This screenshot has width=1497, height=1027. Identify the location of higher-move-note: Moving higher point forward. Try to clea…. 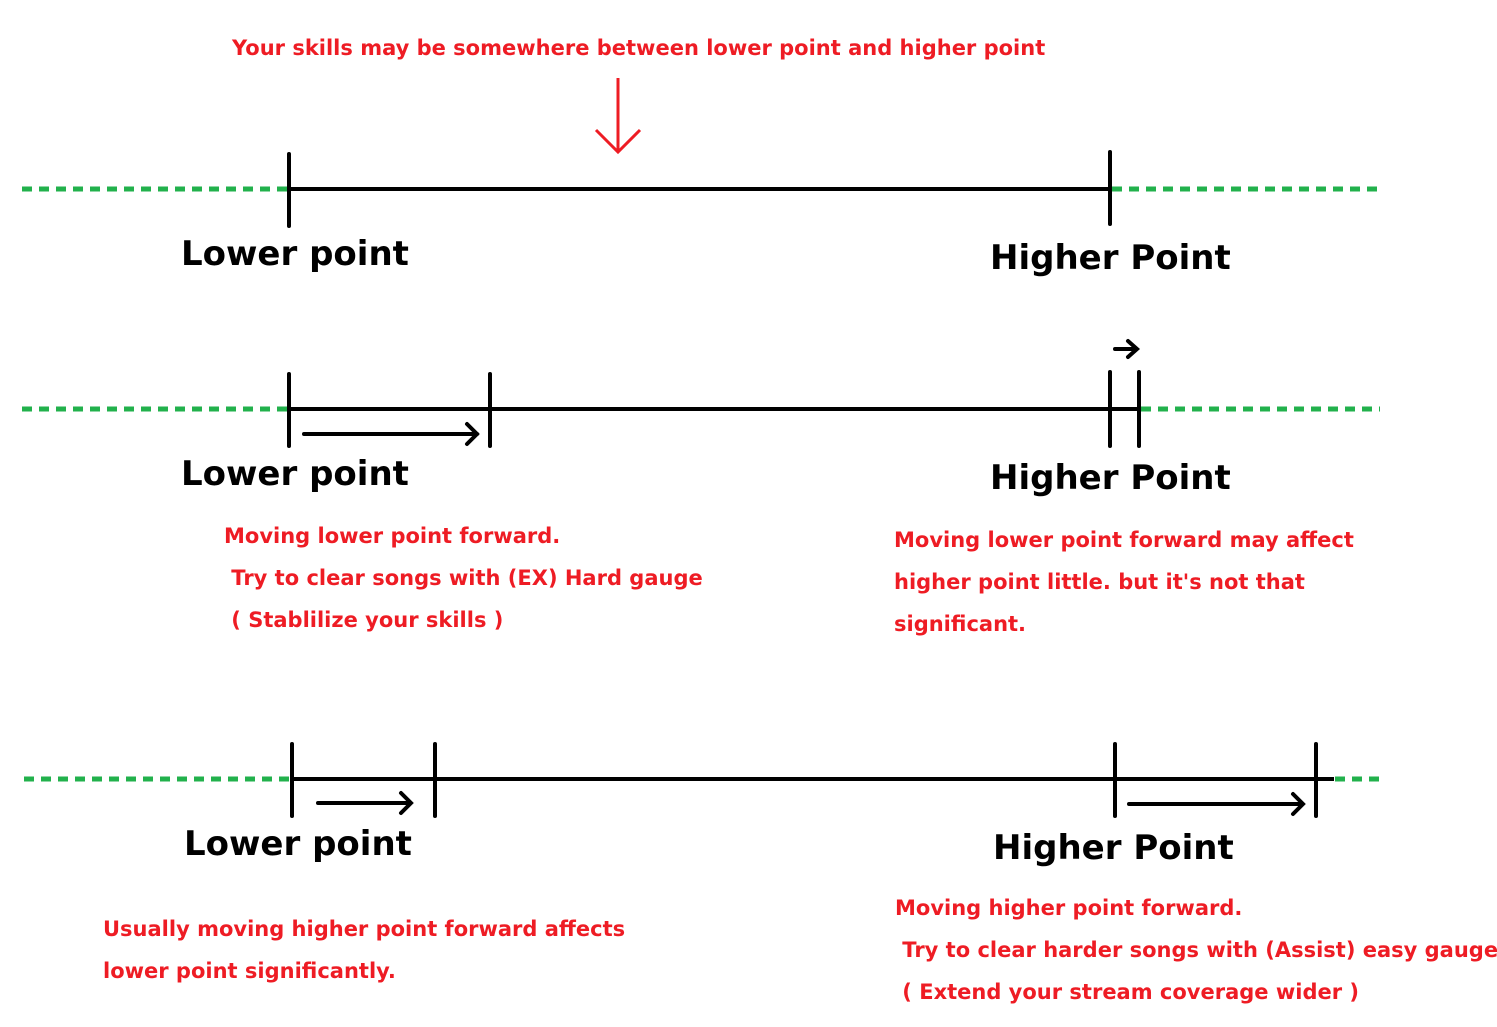
(1196, 950).